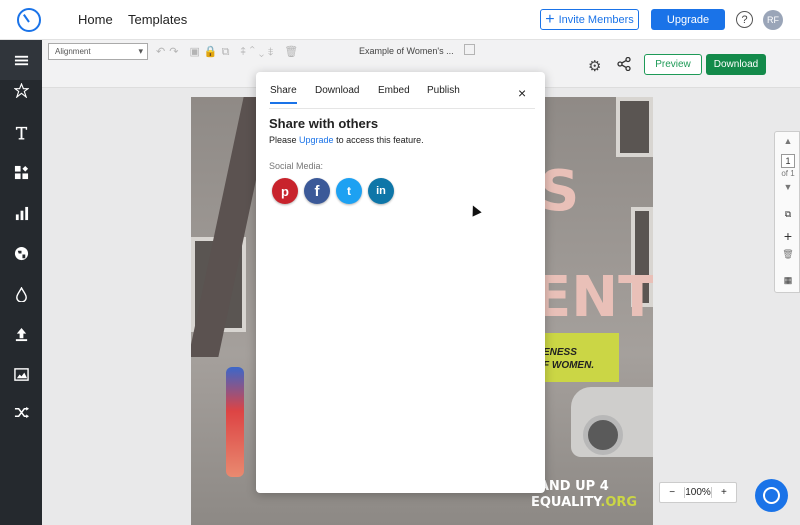 This screenshot has height=525, width=800. I want to click on social-media-label: Social Media:, so click(296, 166).